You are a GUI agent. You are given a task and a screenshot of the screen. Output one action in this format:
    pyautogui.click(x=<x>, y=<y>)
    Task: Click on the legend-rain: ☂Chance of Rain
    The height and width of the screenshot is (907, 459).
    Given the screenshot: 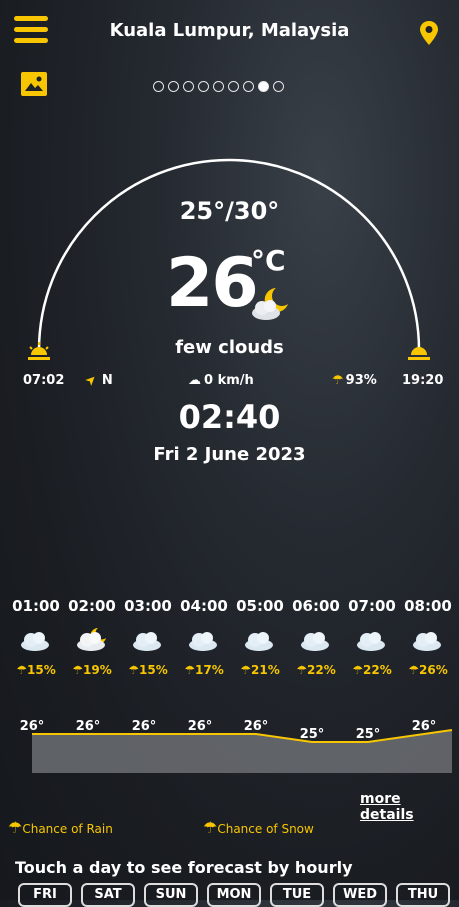 What is the action you would take?
    pyautogui.click(x=60, y=827)
    